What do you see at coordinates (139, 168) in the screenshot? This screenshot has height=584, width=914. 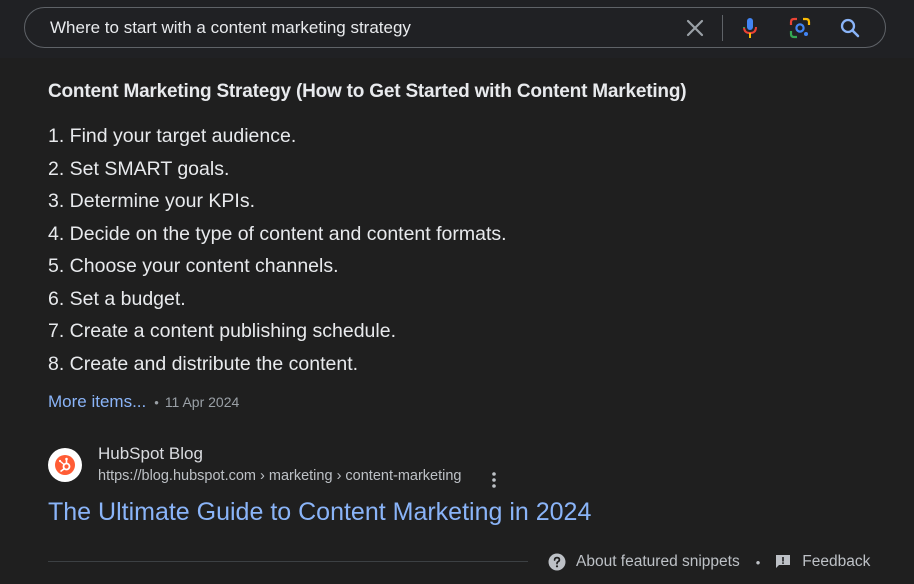 I see `list-item: 2. Set SMART goals.` at bounding box center [139, 168].